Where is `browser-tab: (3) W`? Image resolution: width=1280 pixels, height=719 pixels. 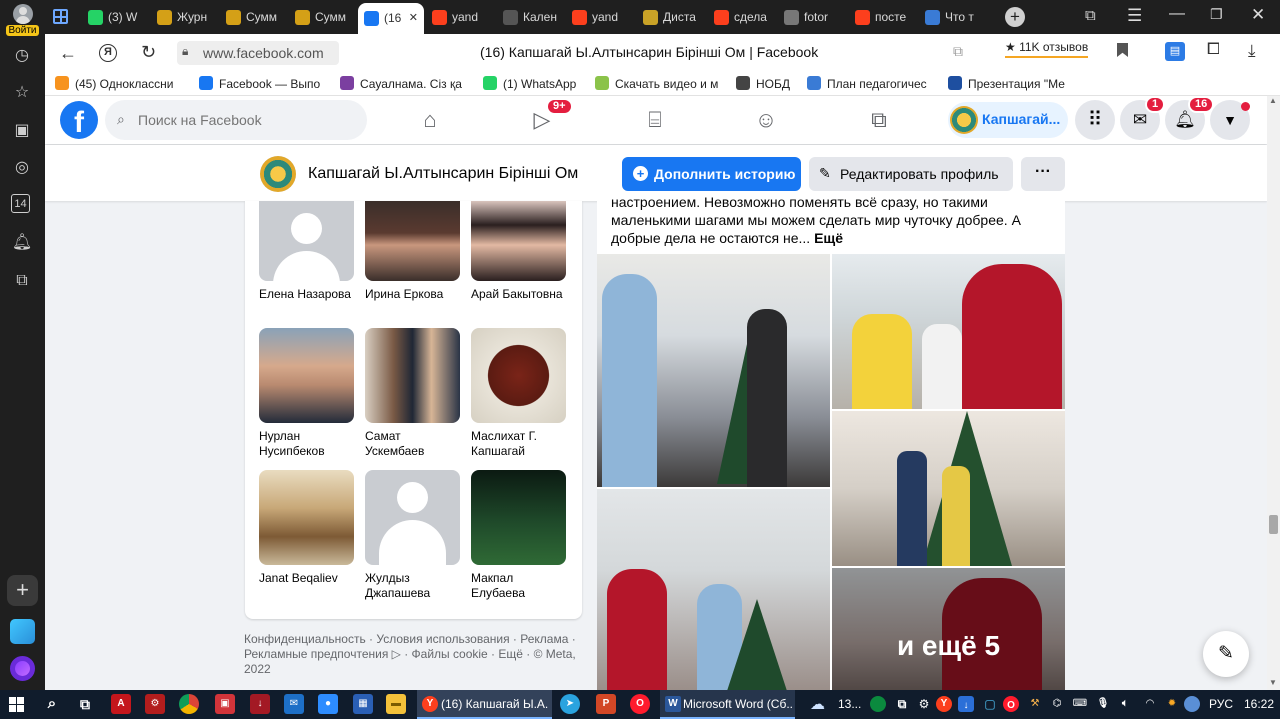 browser-tab: (3) W is located at coordinates (116, 17).